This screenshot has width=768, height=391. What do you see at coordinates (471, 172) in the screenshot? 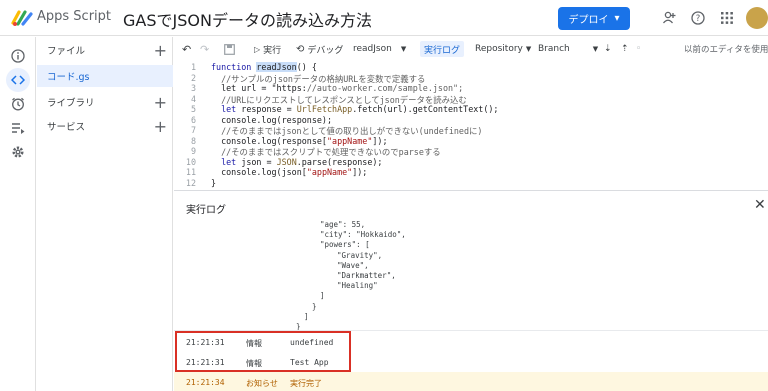
I see `code-line: 11 console.log(json["appName"]);` at bounding box center [471, 172].